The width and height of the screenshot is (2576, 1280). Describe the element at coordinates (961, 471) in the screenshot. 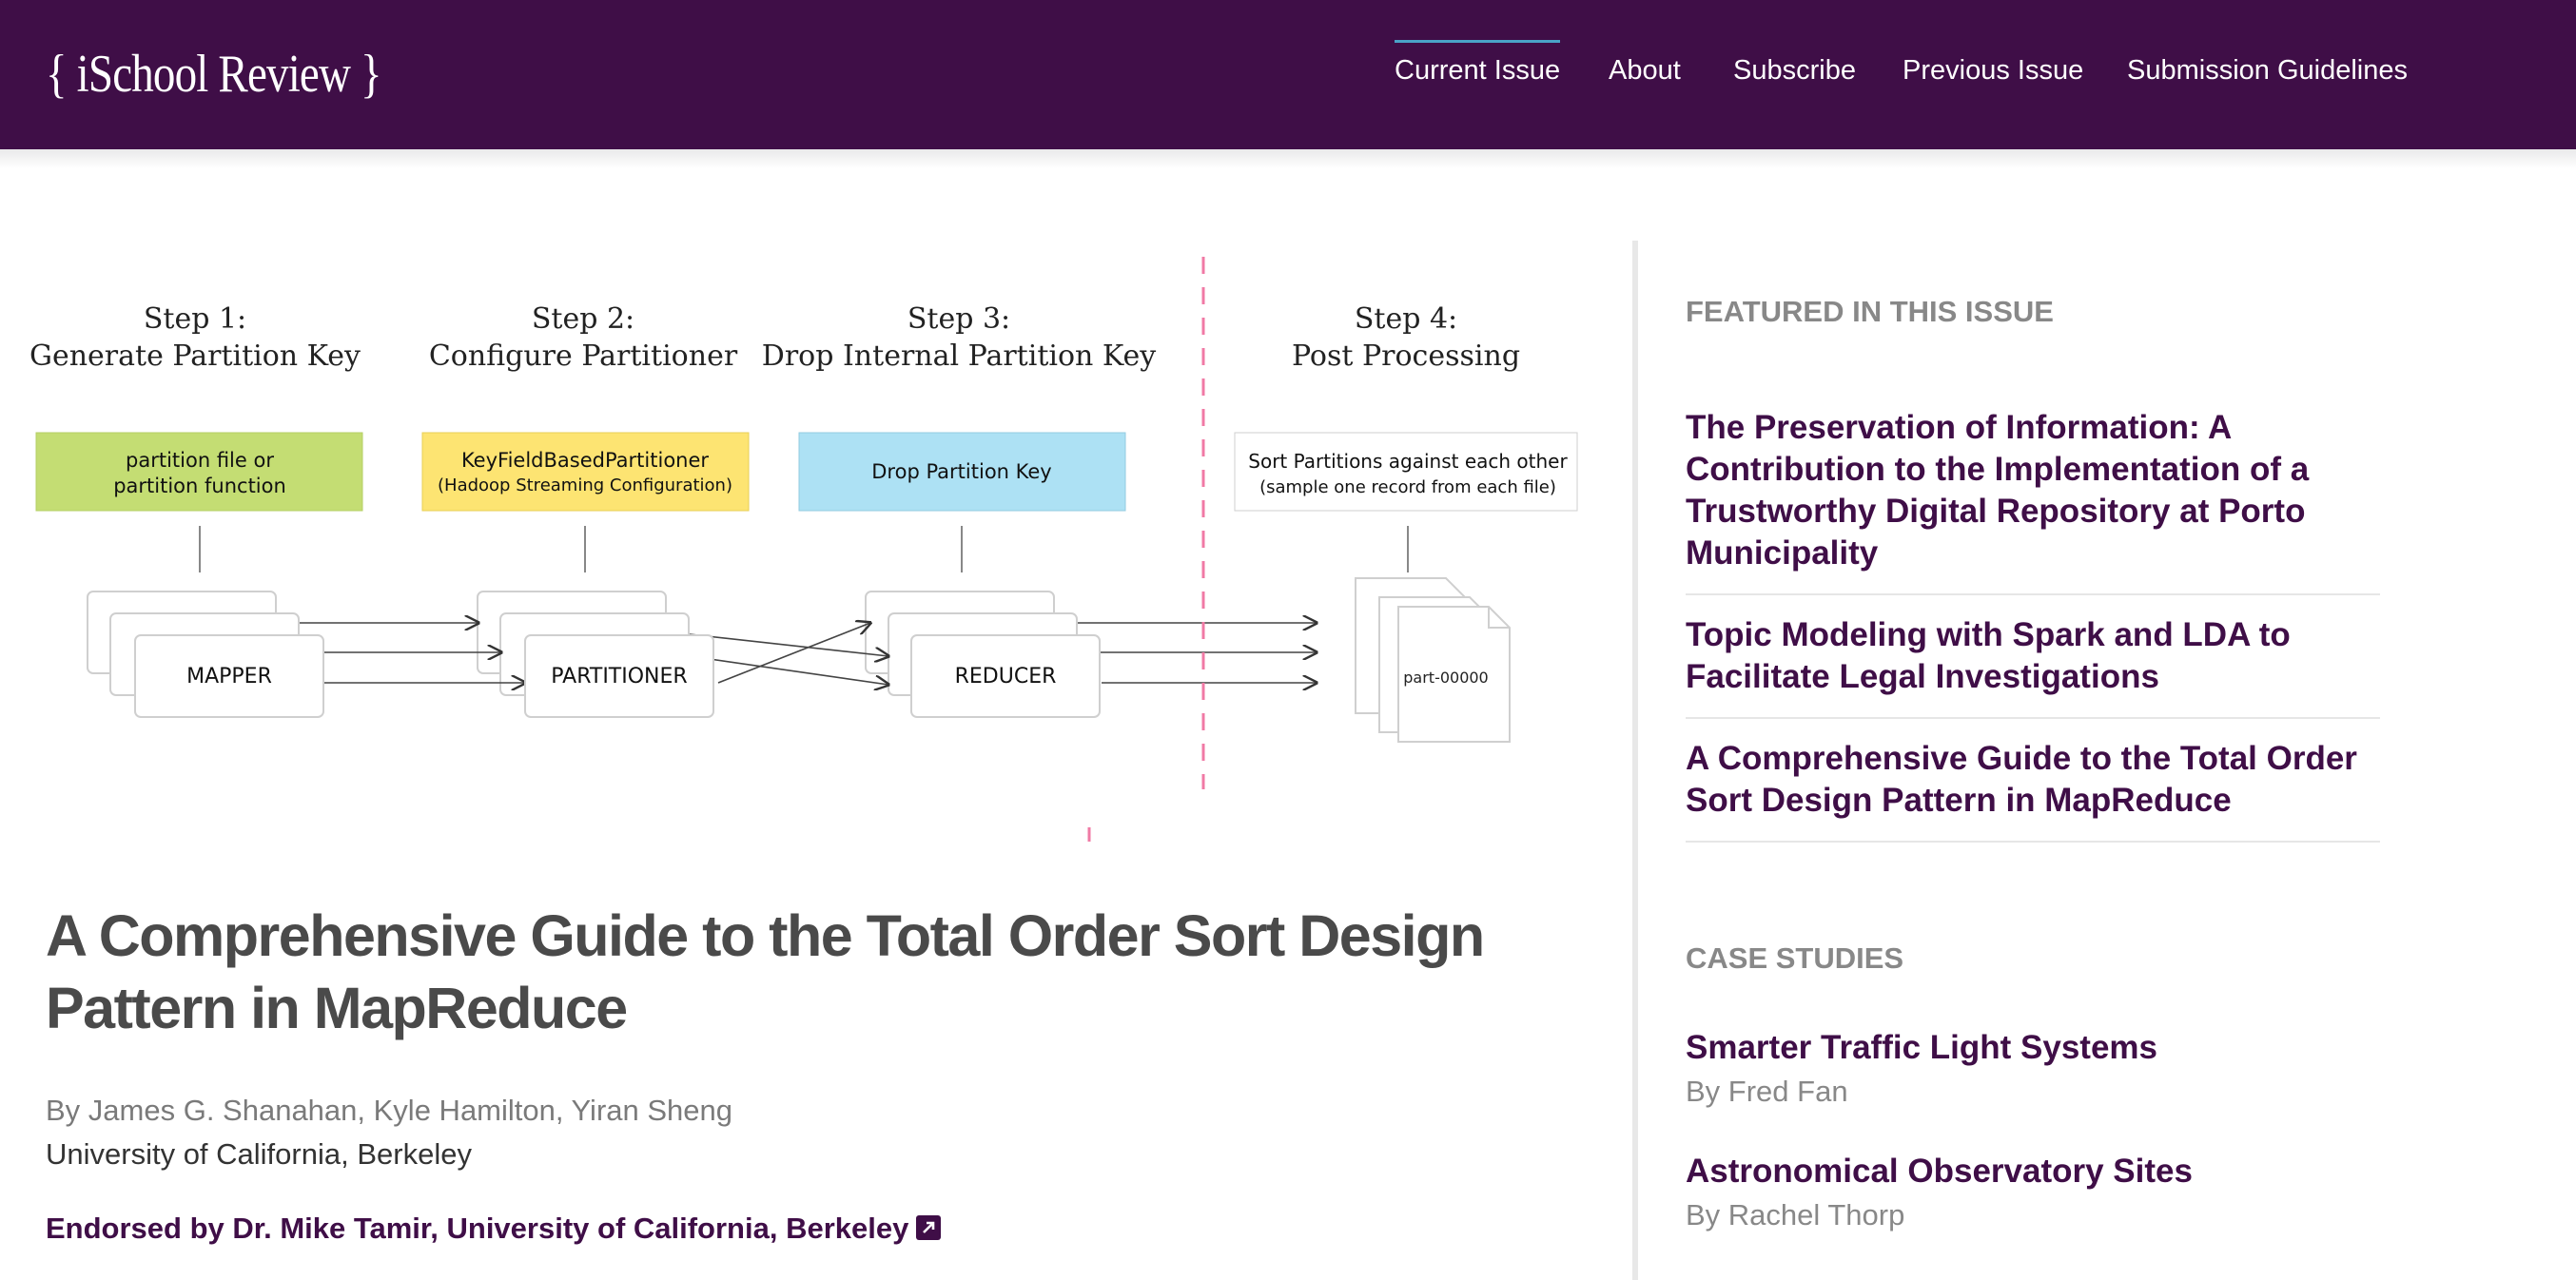

I see `step3-box-line1: Drop Partition Key` at that location.